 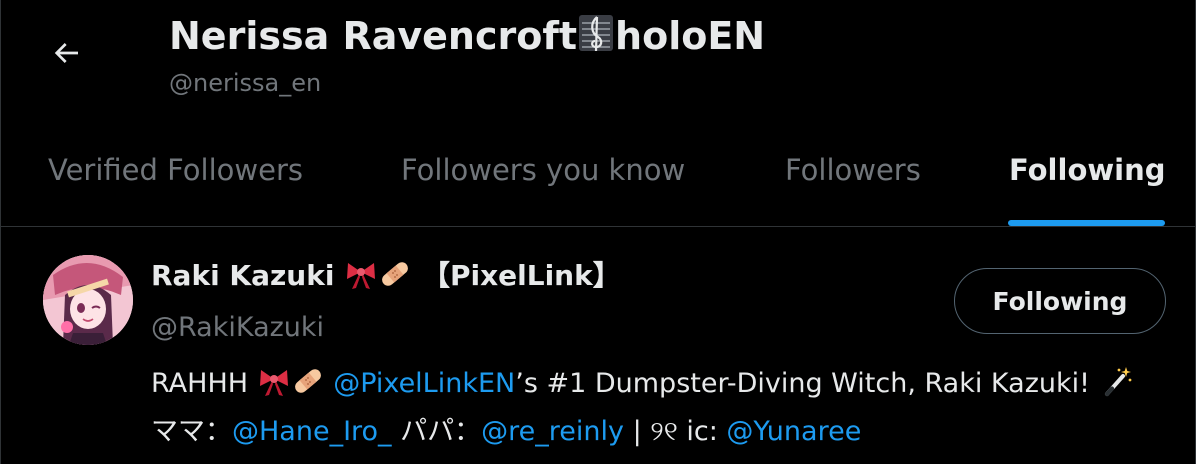 What do you see at coordinates (441, 431) in the screenshot?
I see `bio-text-4: パパ：` at bounding box center [441, 431].